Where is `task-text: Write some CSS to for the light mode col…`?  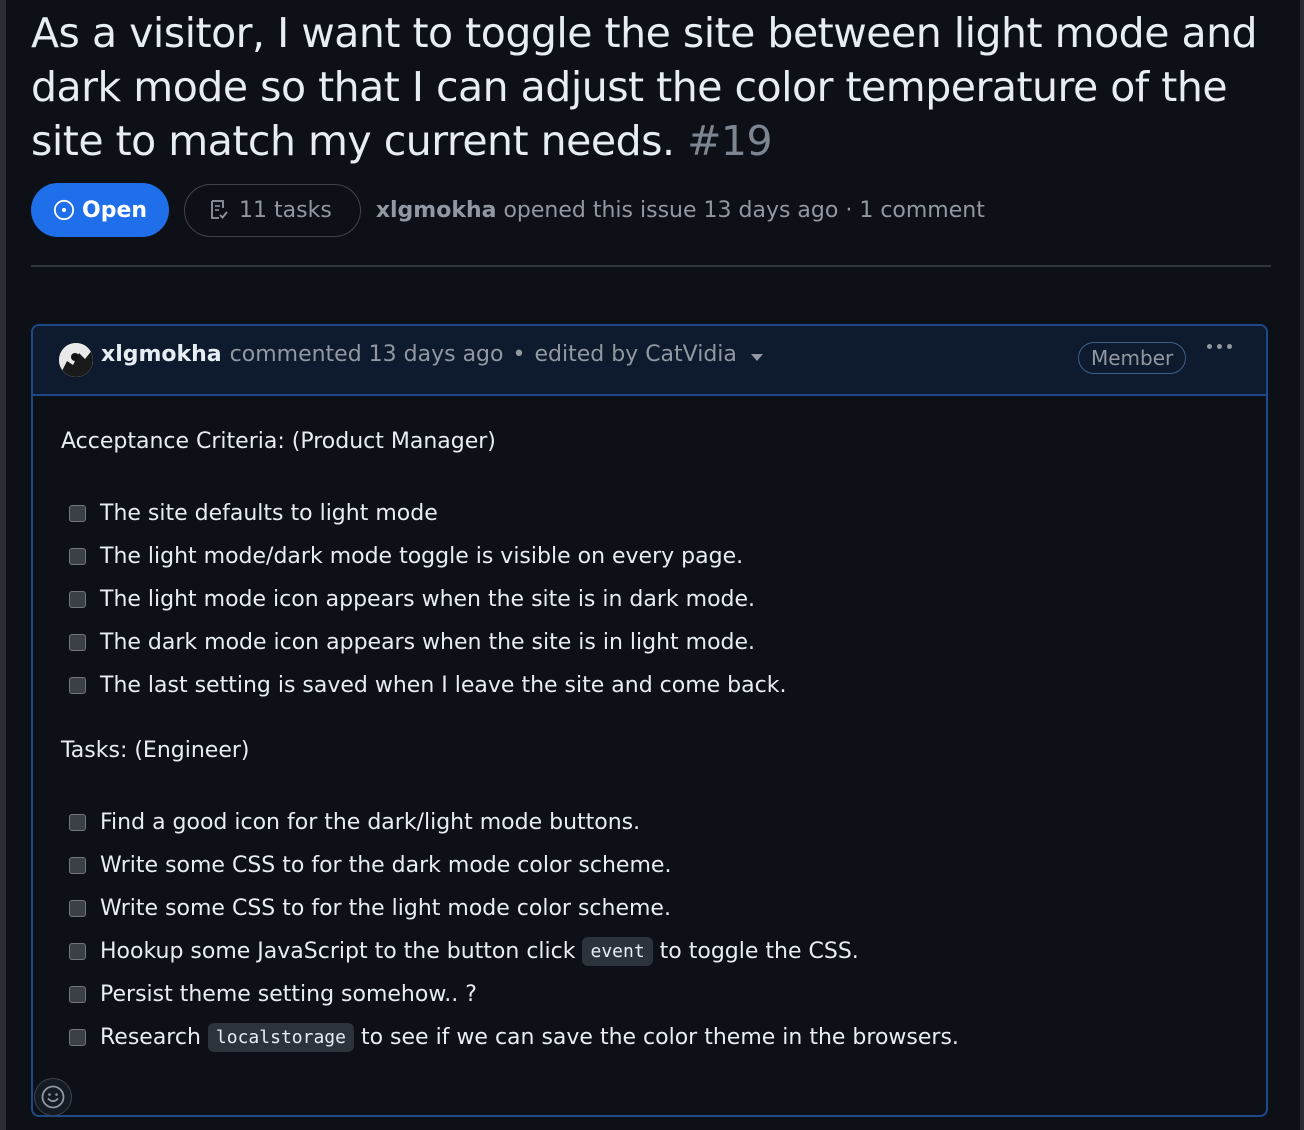
task-text: Write some CSS to for the light mode col… is located at coordinates (385, 908).